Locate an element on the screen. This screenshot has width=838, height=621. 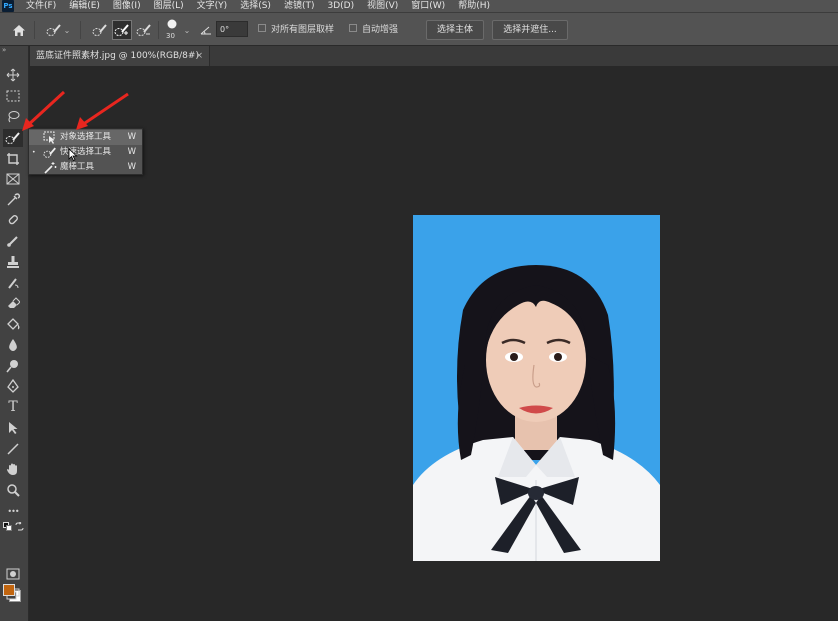
history-brush-icon is located at coordinates (13, 283).